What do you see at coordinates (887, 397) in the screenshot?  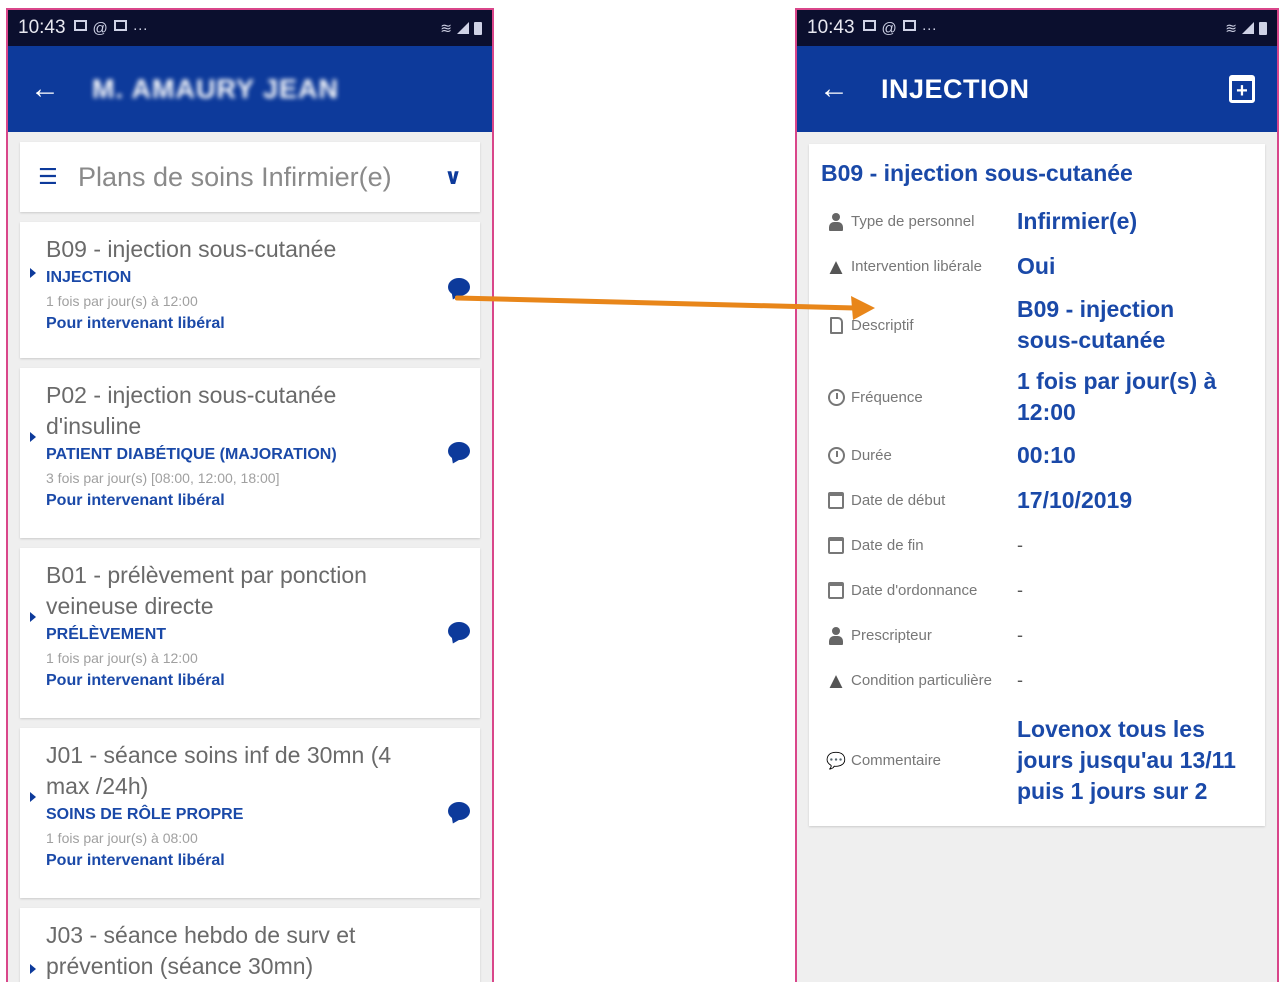 I see `row-label: Fréquence` at bounding box center [887, 397].